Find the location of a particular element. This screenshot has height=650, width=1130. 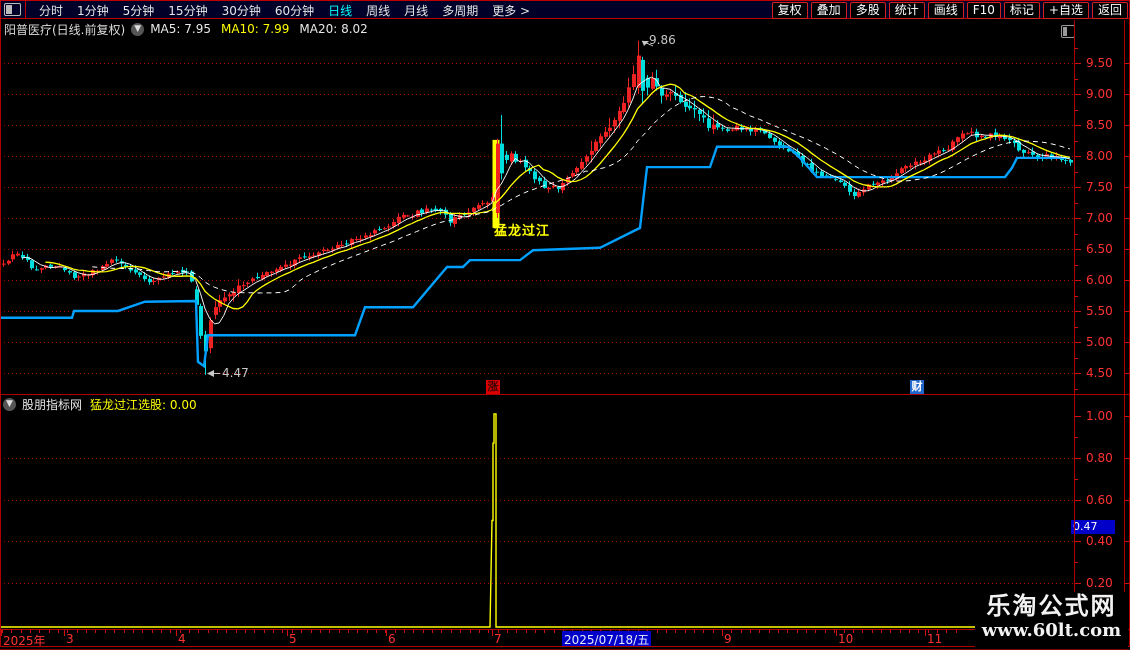

menu-item-60分钟: 60分钟 is located at coordinates (294, 11).